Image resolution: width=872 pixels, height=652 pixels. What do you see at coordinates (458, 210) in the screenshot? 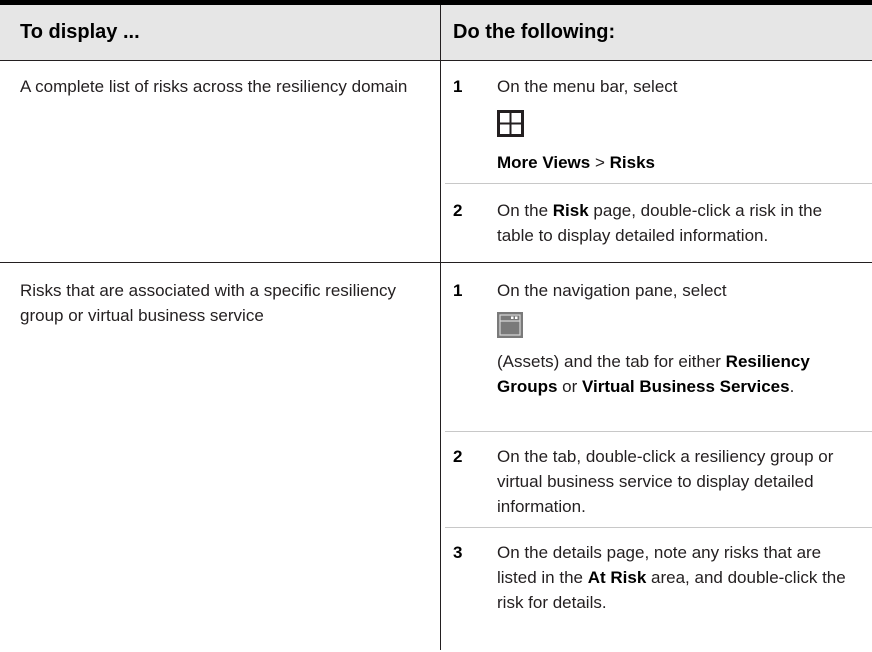
I see `row-1-step-2-number: 2` at bounding box center [458, 210].